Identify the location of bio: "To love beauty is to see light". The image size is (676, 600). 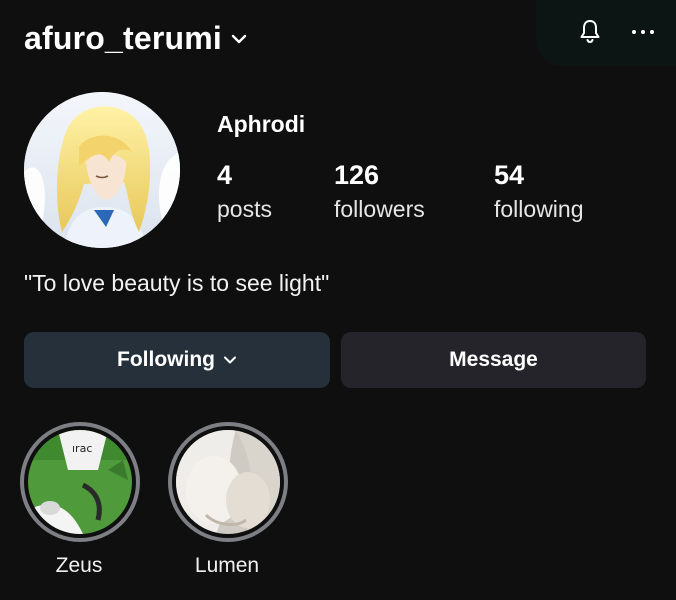
(177, 283).